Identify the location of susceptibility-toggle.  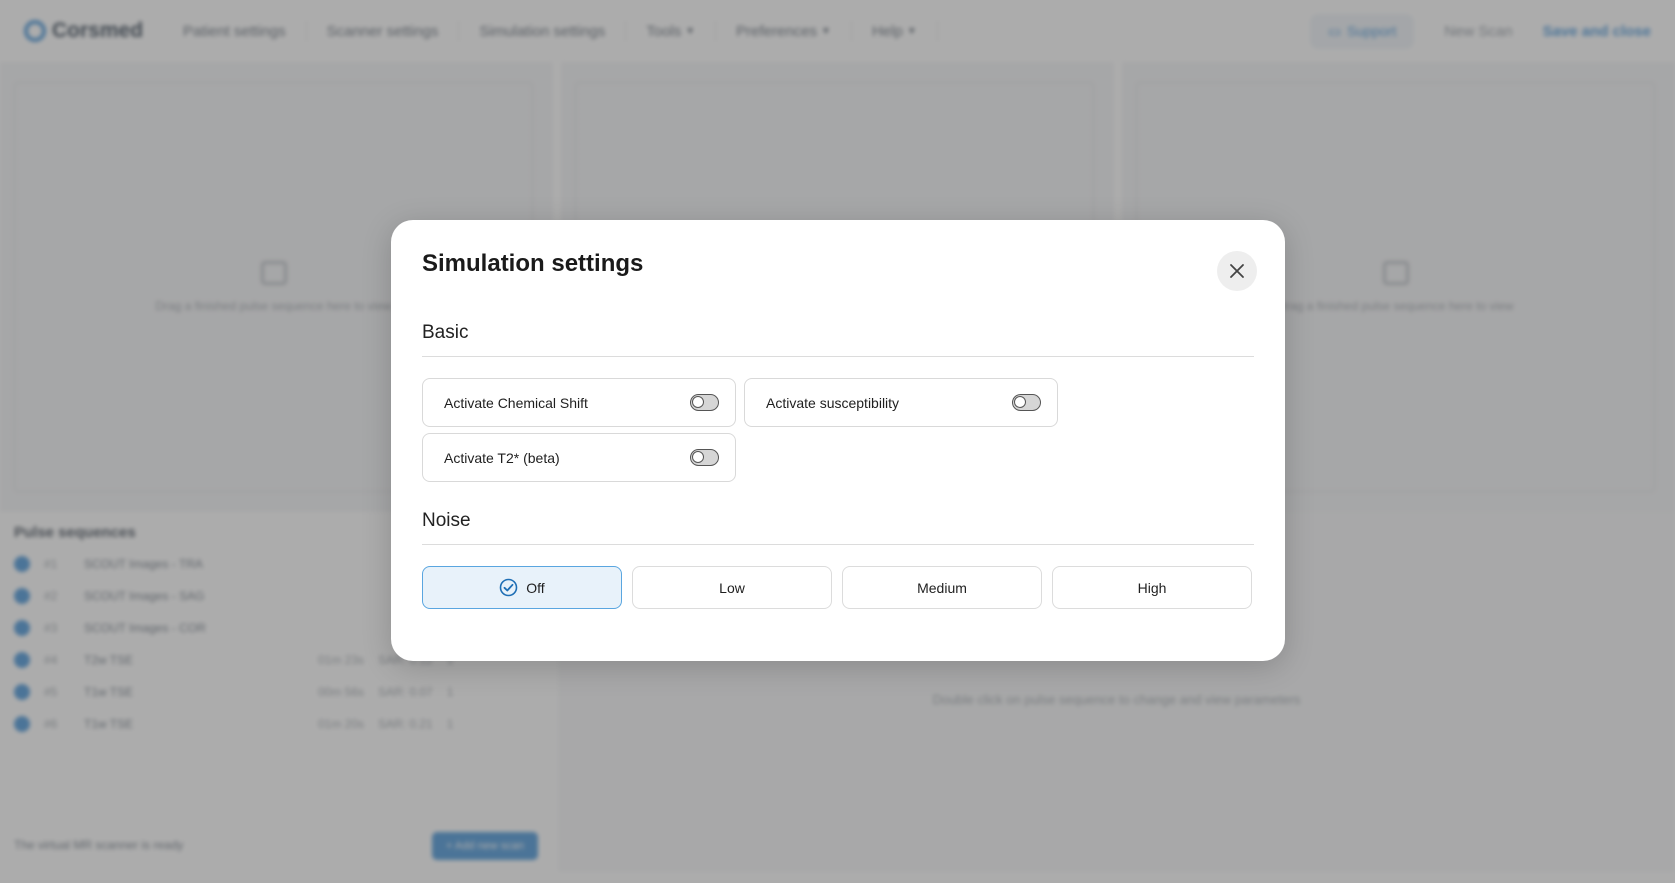
(1026, 402).